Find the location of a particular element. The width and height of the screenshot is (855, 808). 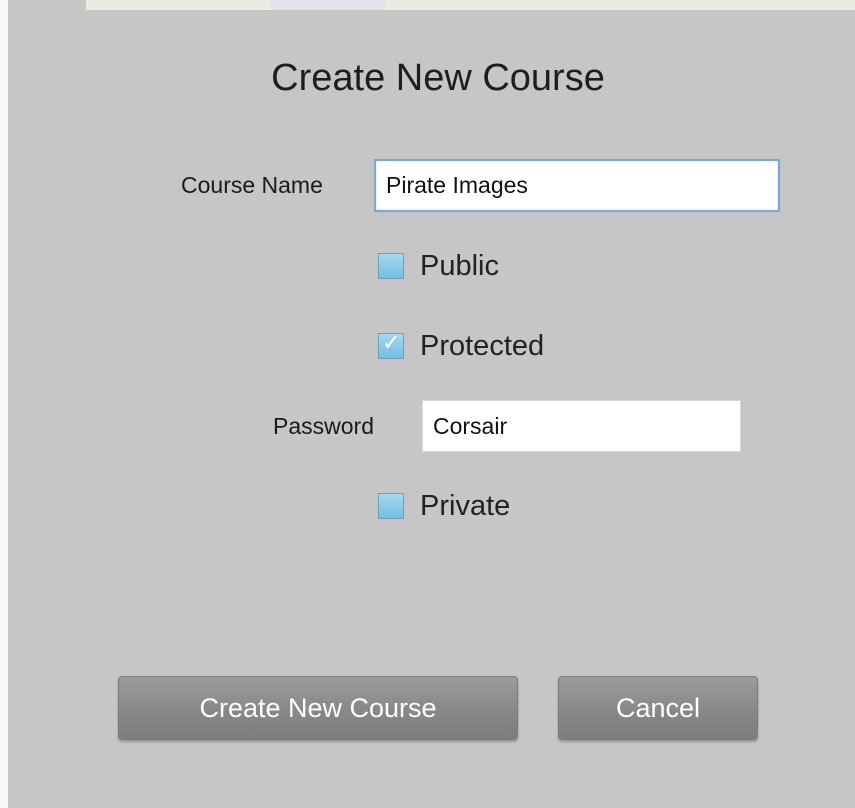

cancel-button: Cancel is located at coordinates (658, 708).